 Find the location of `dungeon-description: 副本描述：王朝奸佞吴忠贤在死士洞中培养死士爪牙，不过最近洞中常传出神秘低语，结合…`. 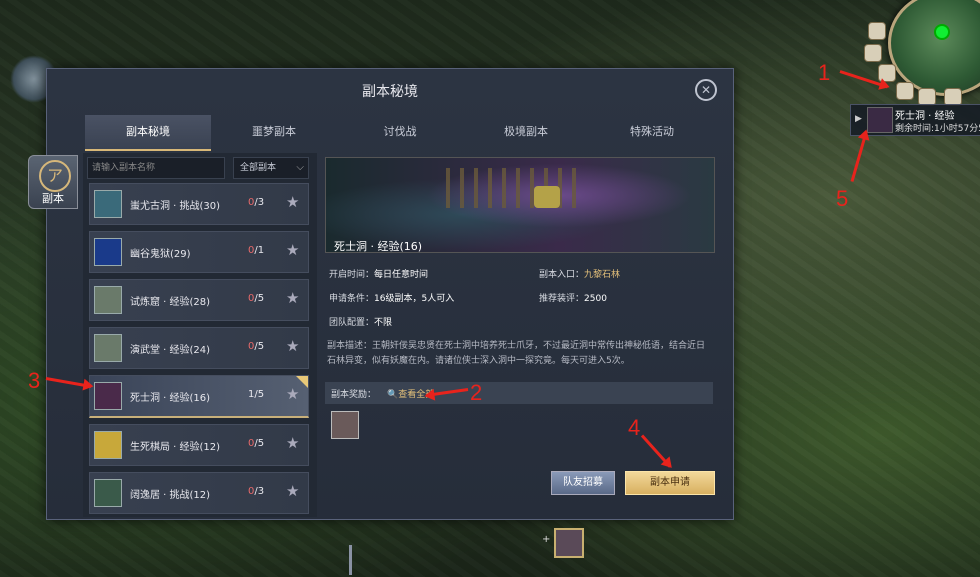

dungeon-description: 副本描述：王朝奸佞吴忠贤在死士洞中培养死士爪牙，不过最近洞中常传出神秘低语，结合… is located at coordinates (516, 353).